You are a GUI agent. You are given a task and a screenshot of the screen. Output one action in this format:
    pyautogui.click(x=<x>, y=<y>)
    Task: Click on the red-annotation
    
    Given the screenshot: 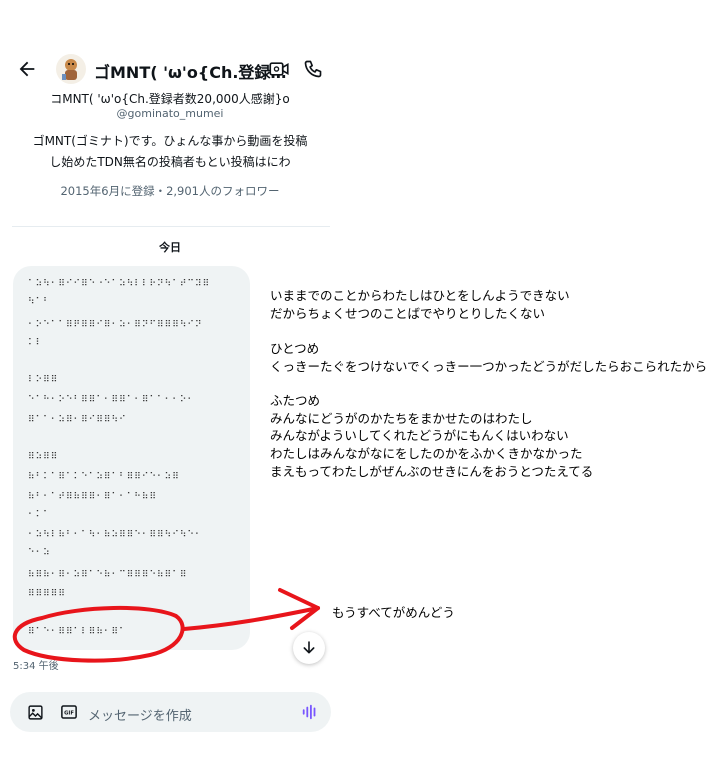 What is the action you would take?
    pyautogui.click(x=166, y=625)
    